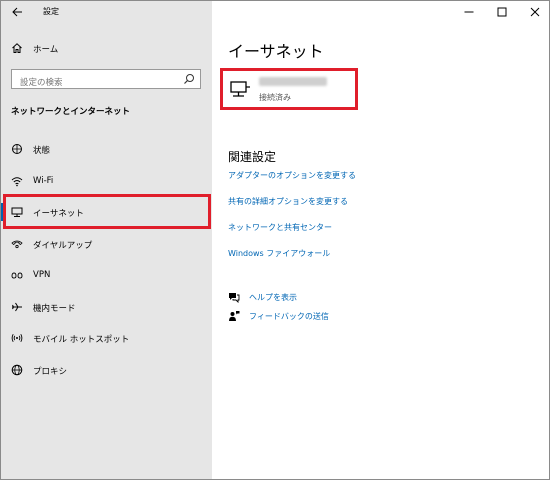  I want to click on get-help-row: ヘルプを表示, so click(262, 297).